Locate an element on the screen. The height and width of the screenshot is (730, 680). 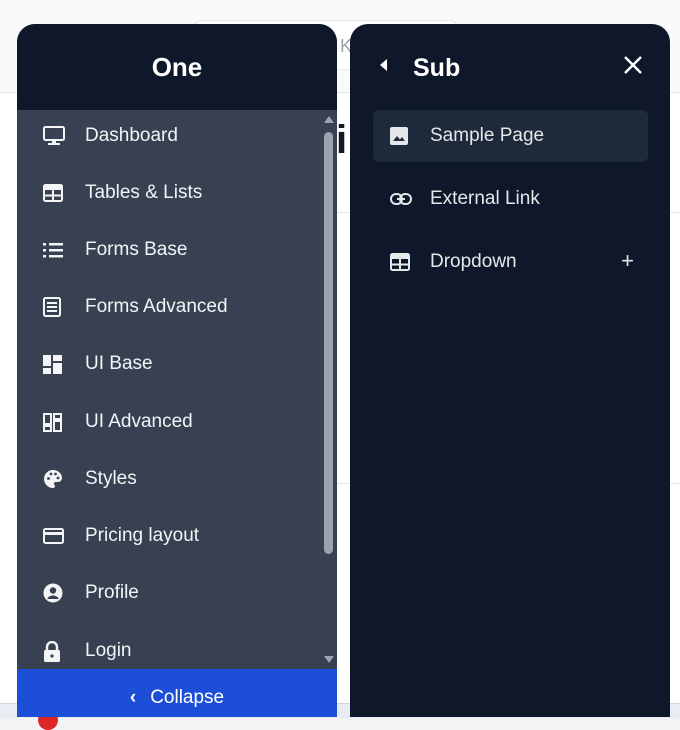
sub-menu-title: Sub is located at coordinates (437, 68).